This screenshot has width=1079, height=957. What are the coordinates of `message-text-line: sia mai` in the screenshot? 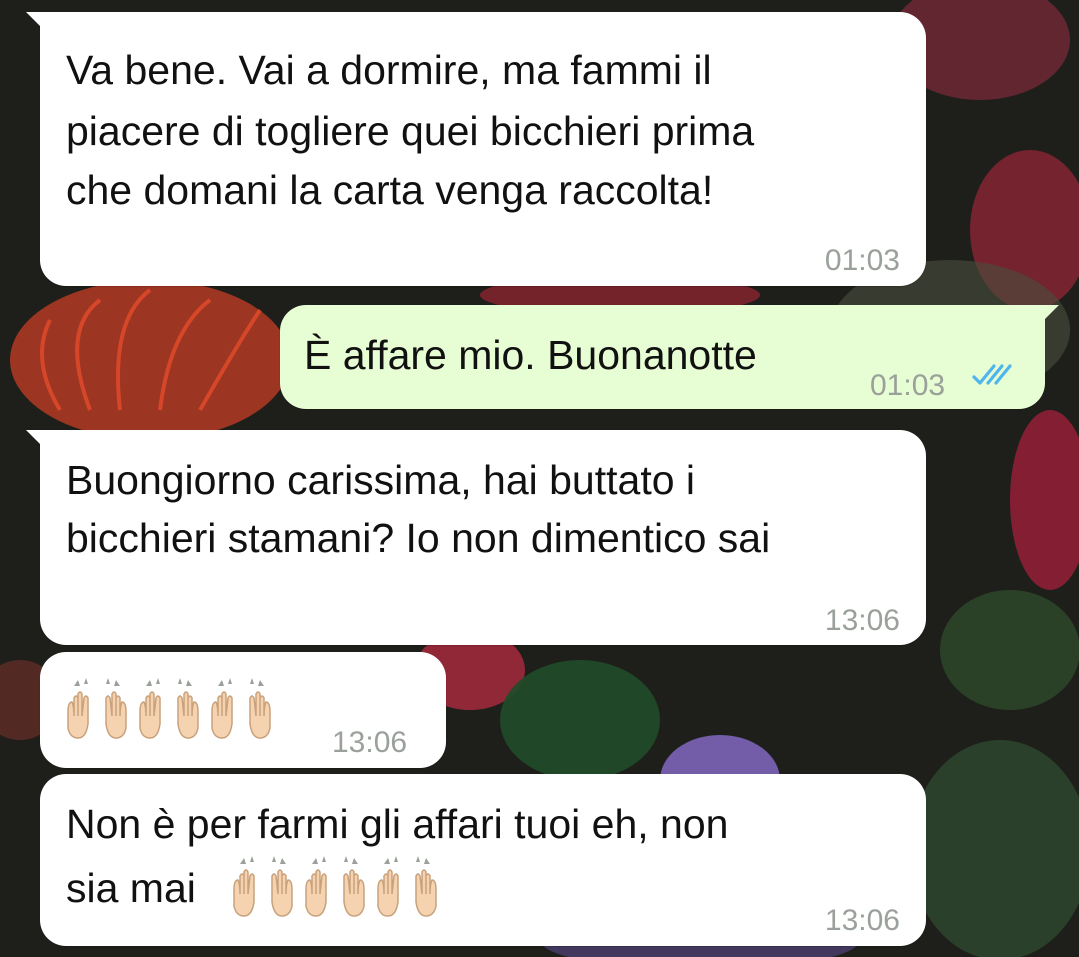 It's located at (131, 888).